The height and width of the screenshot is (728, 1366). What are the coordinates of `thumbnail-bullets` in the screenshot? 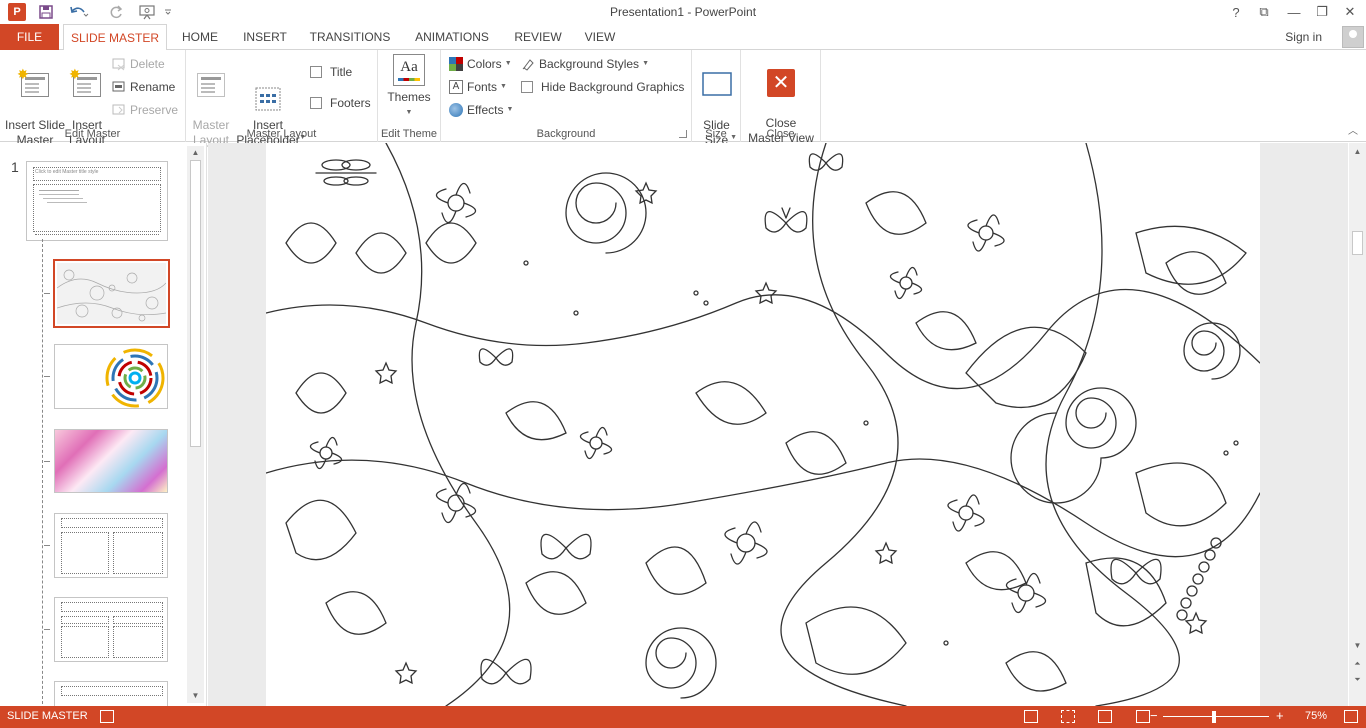 It's located at (59, 190).